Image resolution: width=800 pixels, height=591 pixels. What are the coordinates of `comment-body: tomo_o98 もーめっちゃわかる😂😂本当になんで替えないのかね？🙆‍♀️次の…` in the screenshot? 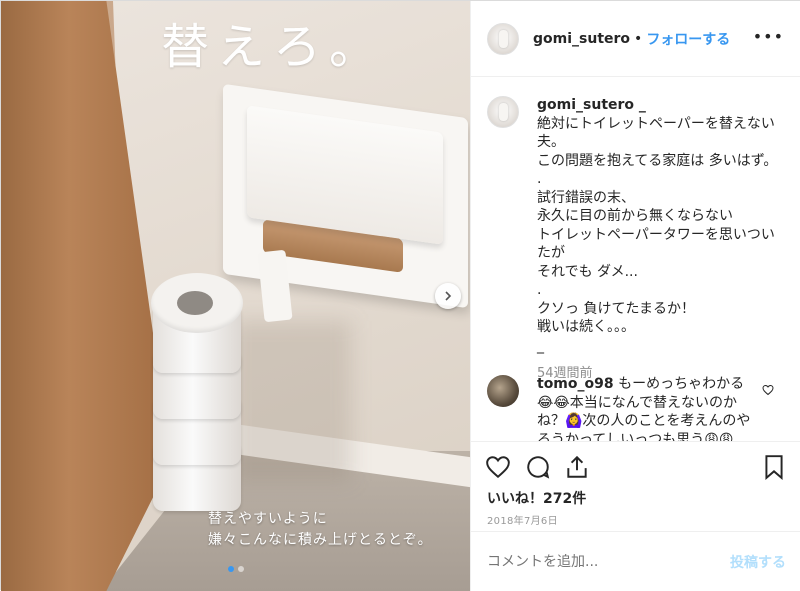 It's located at (647, 408).